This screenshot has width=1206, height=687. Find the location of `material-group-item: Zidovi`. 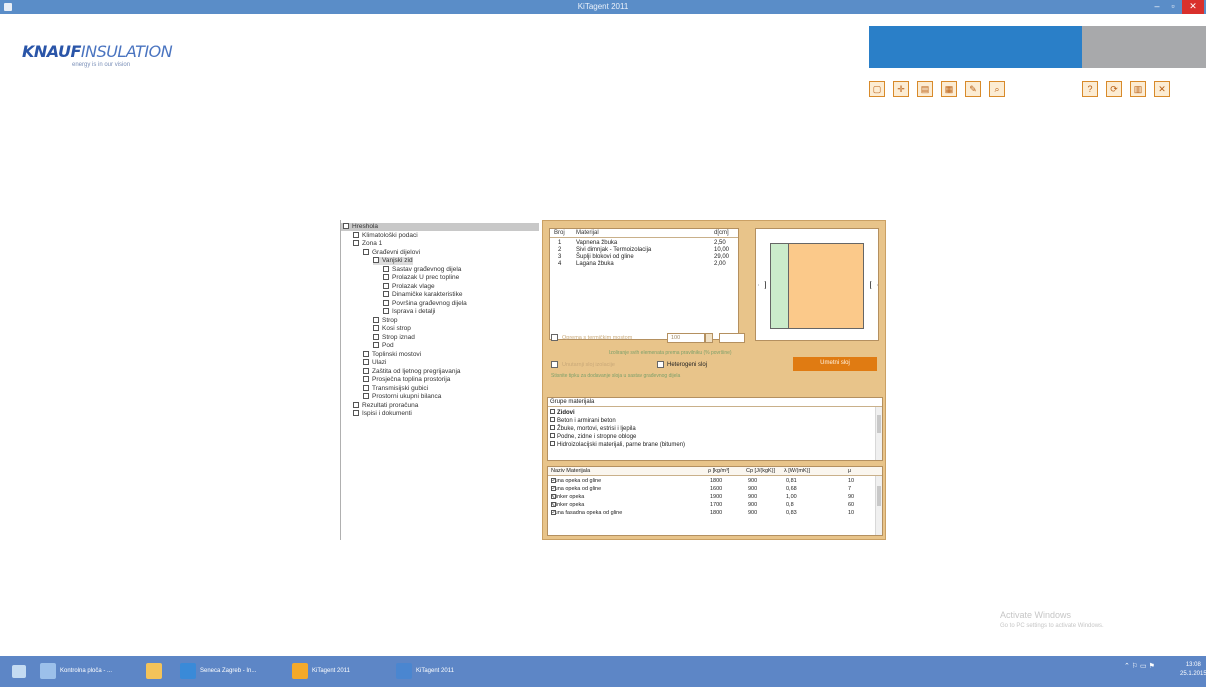

material-group-item: Zidovi is located at coordinates (562, 413).